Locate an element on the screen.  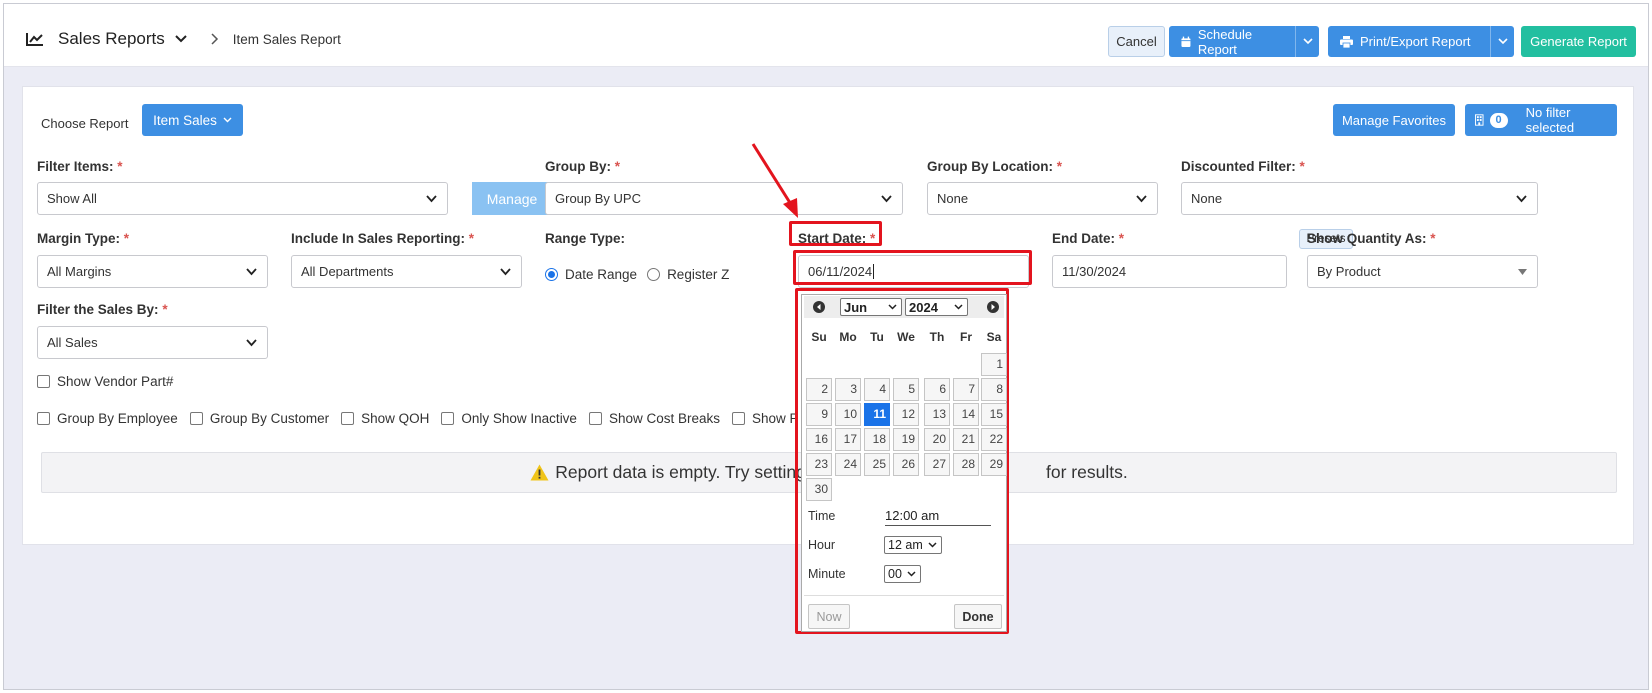
hour-label: Hour is located at coordinates (822, 545).